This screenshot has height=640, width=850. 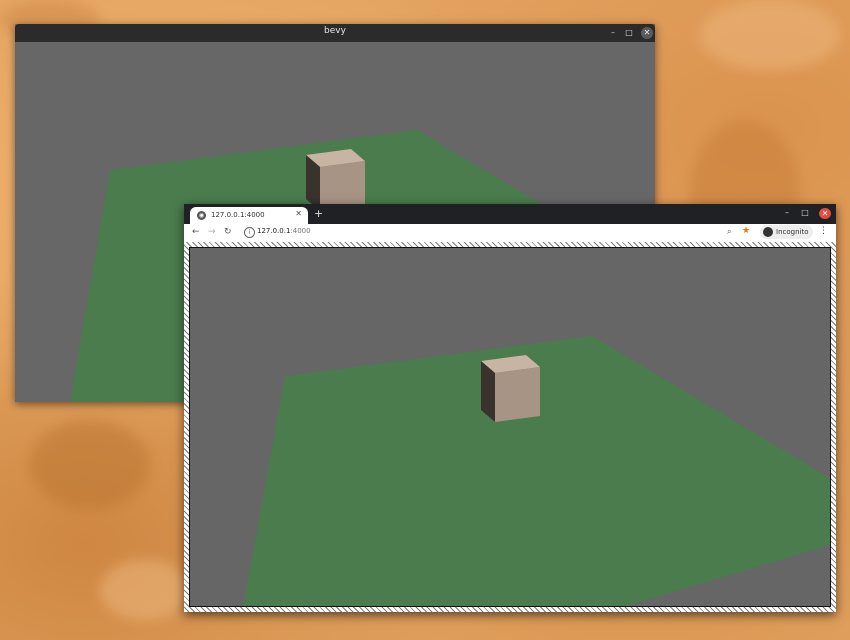 What do you see at coordinates (510, 214) in the screenshot?
I see `tab-strip: ◉ 127.0.0.1:4000 ✕ + – □ ✕` at bounding box center [510, 214].